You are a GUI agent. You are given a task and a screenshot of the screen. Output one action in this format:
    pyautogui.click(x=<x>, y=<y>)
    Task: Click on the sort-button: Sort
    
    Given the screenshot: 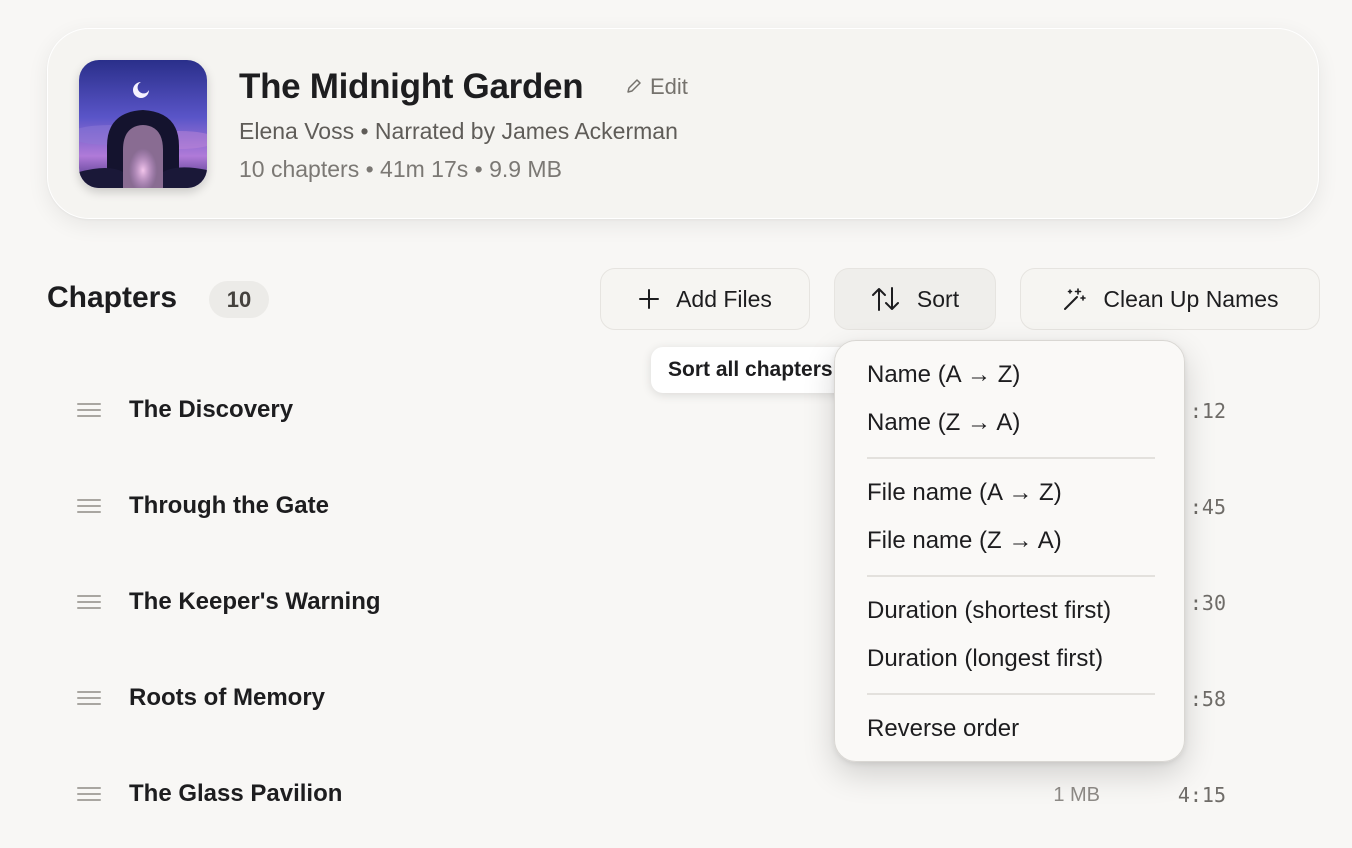 What is the action you would take?
    pyautogui.click(x=915, y=299)
    